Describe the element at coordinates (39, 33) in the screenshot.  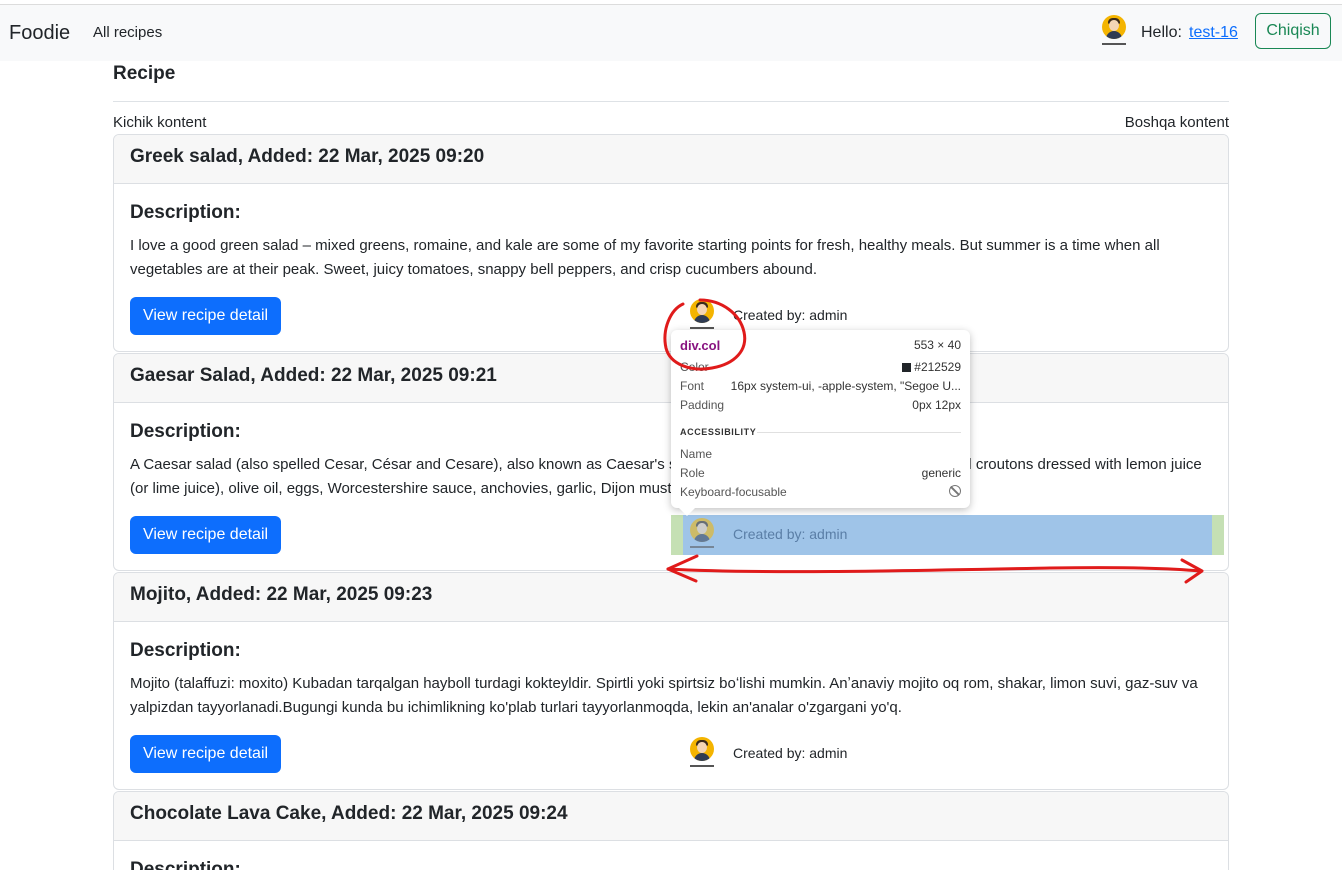
I see `brand-logo: Foodie` at that location.